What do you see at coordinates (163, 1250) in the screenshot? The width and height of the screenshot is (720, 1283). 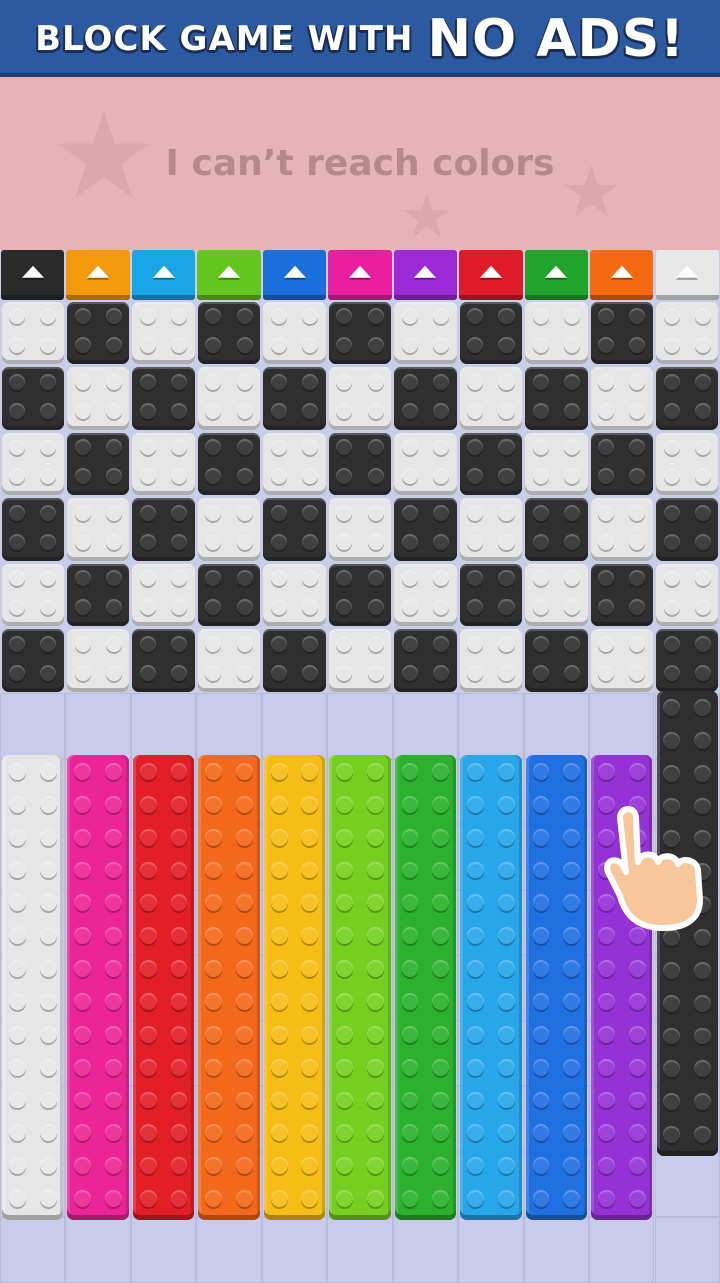 I see `empty-slot` at bounding box center [163, 1250].